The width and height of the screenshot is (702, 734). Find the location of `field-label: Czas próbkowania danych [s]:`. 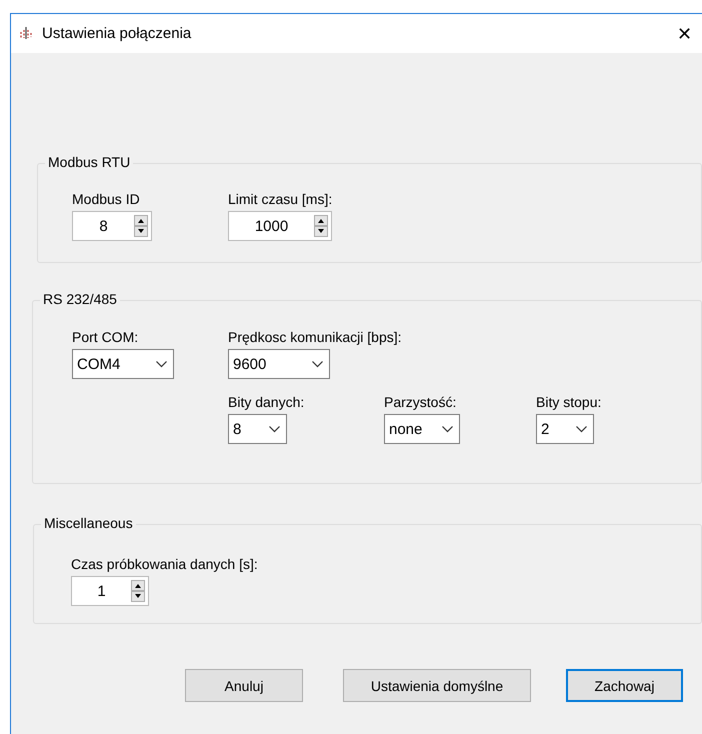

field-label: Czas próbkowania danych [s]: is located at coordinates (164, 564).